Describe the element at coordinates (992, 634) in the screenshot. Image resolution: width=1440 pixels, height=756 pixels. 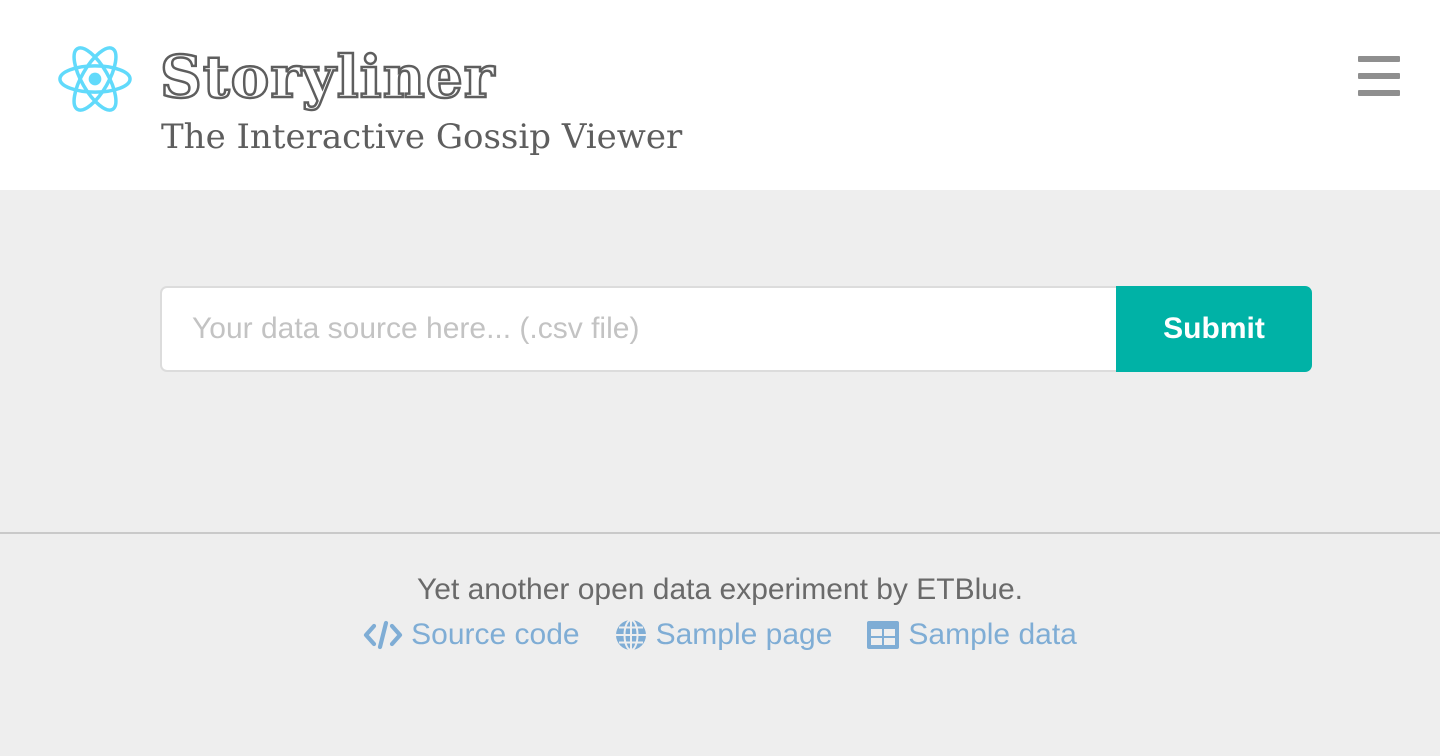
I see `sample-data-label: Sample data` at that location.